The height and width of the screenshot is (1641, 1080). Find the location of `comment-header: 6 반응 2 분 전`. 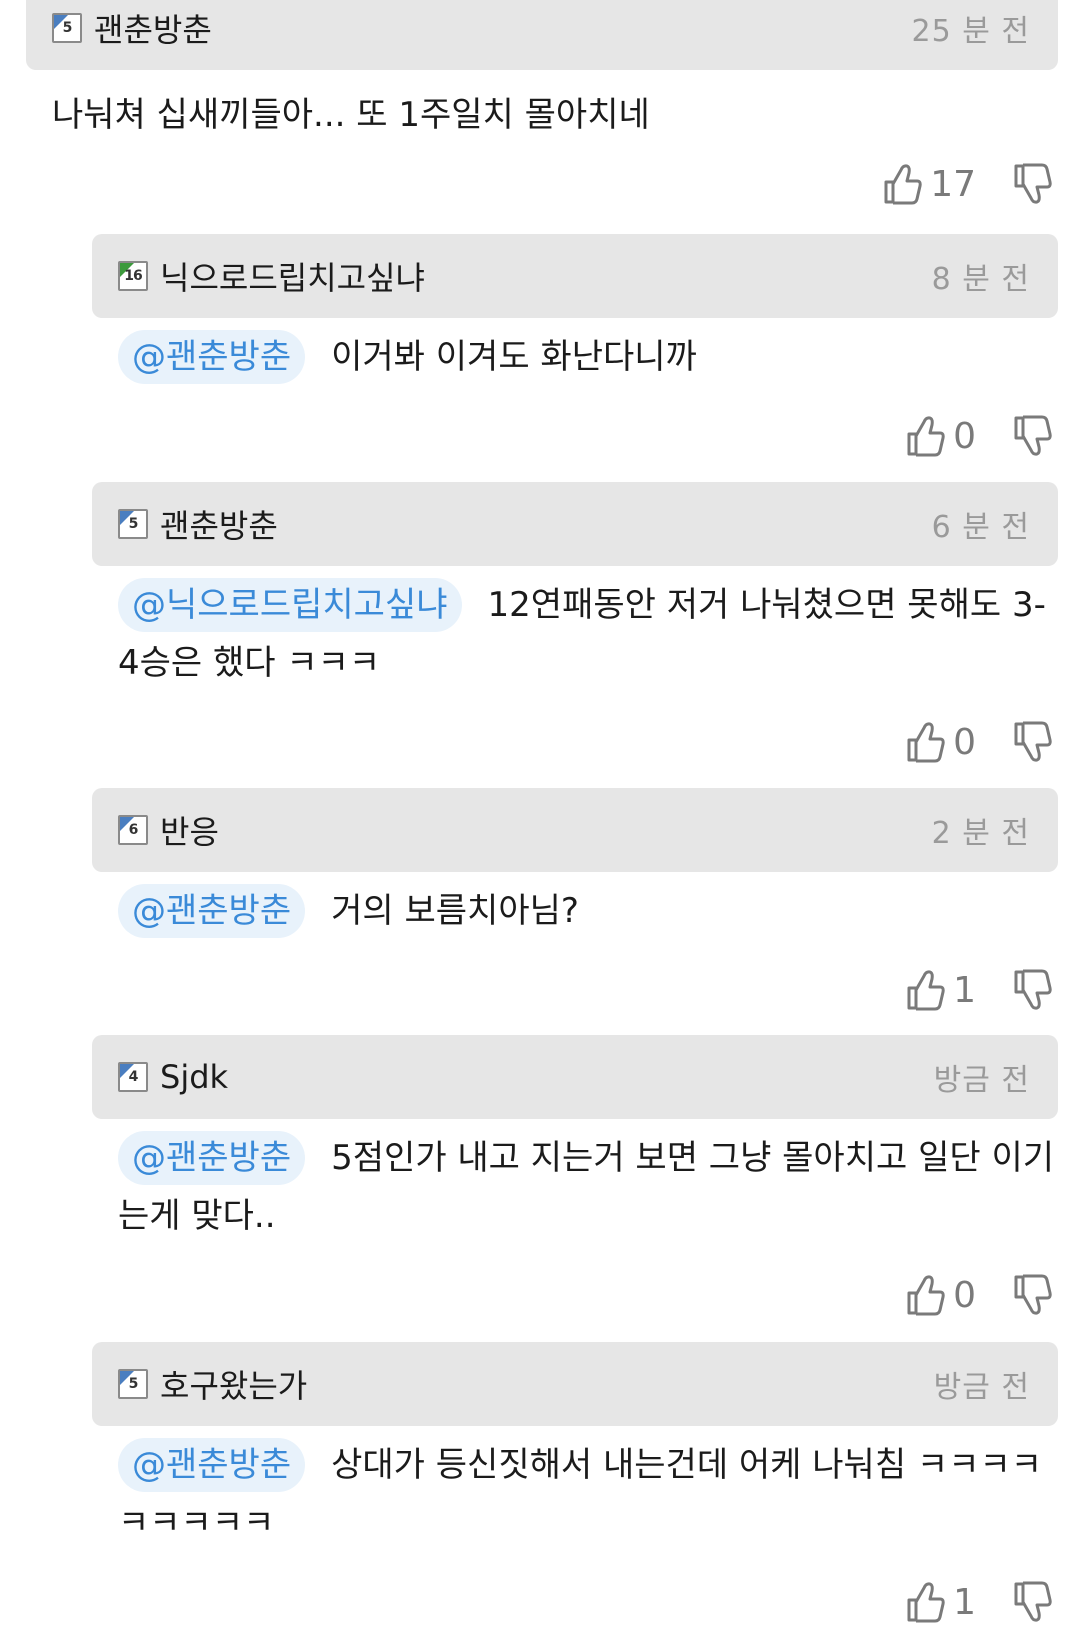

comment-header: 6 반응 2 분 전 is located at coordinates (575, 830).